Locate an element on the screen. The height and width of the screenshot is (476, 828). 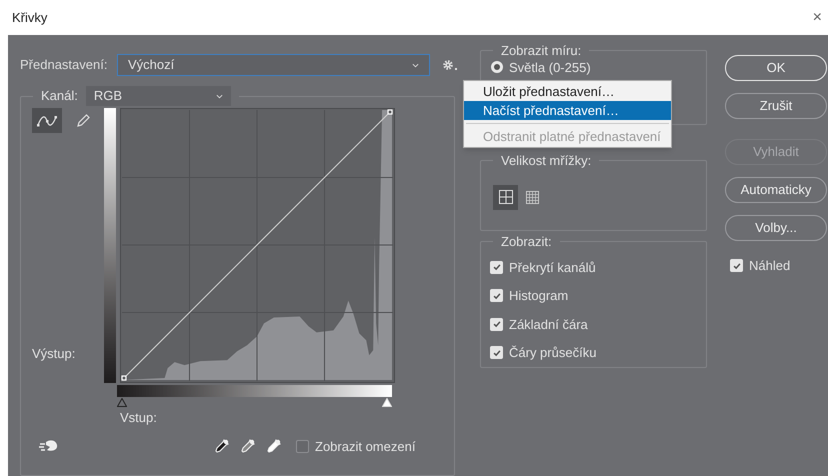
input-label: Vstup: is located at coordinates (138, 418).